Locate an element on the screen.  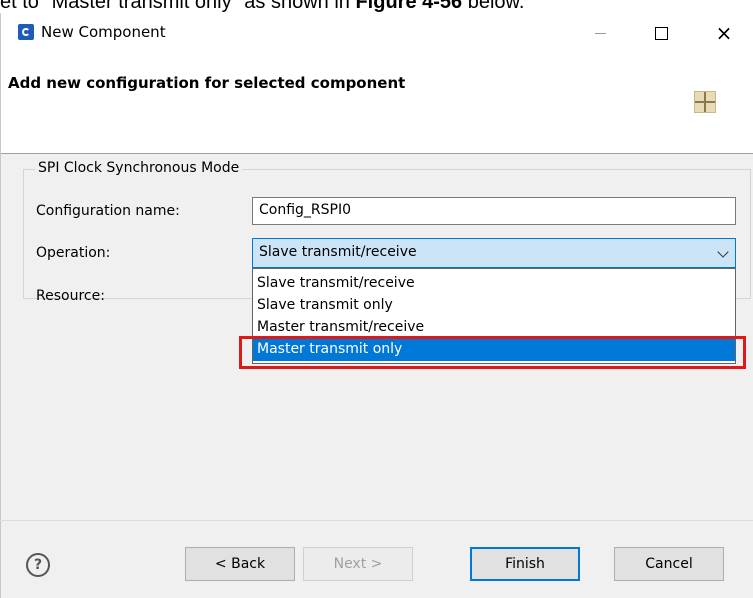
operation-selected-value: Slave transmit/receive is located at coordinates (338, 252).